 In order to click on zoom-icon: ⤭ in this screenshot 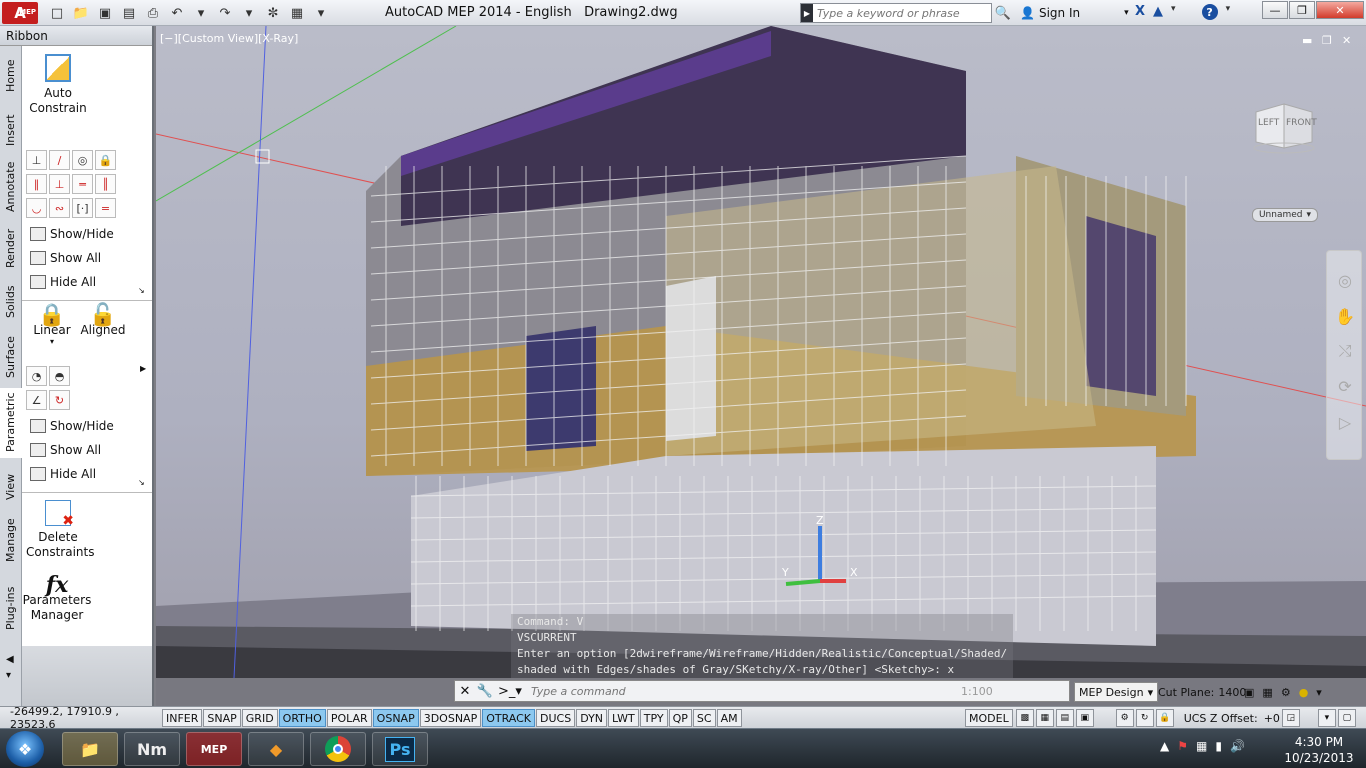, I will do `click(1345, 351)`.